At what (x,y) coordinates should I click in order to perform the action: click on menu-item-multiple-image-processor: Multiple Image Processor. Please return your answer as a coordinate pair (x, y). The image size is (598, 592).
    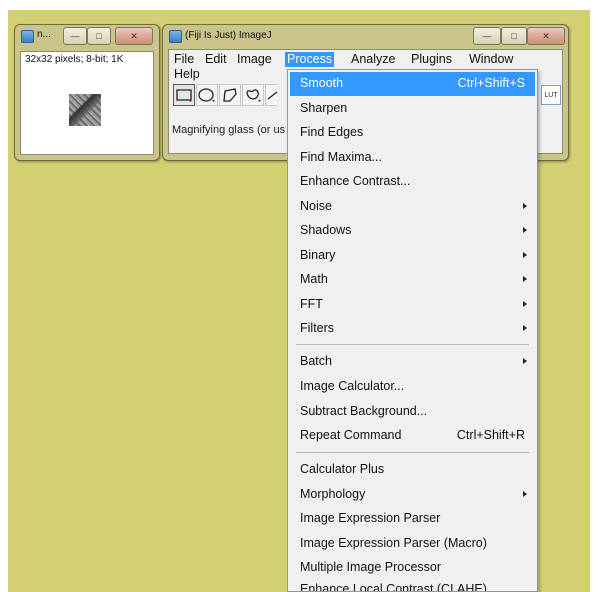
    Looking at the image, I should click on (412, 568).